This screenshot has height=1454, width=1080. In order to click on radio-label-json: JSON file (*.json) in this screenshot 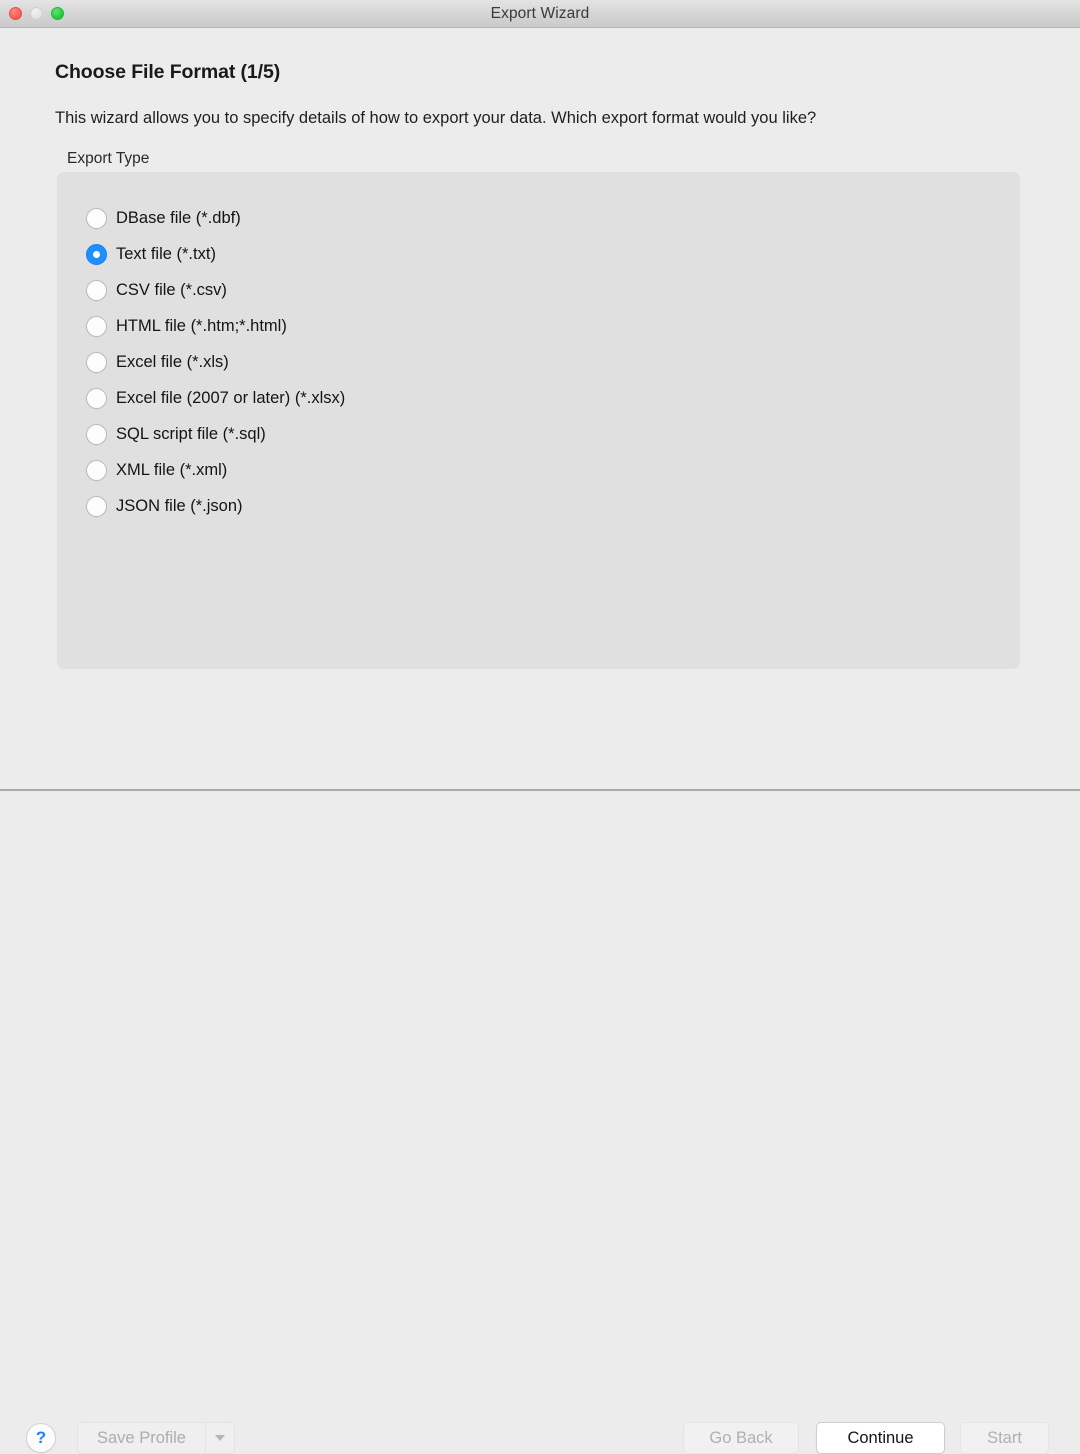, I will do `click(179, 505)`.